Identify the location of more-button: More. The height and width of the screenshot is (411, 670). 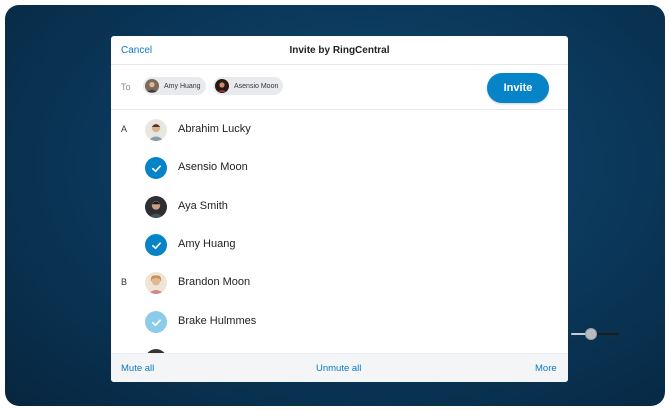
(546, 368).